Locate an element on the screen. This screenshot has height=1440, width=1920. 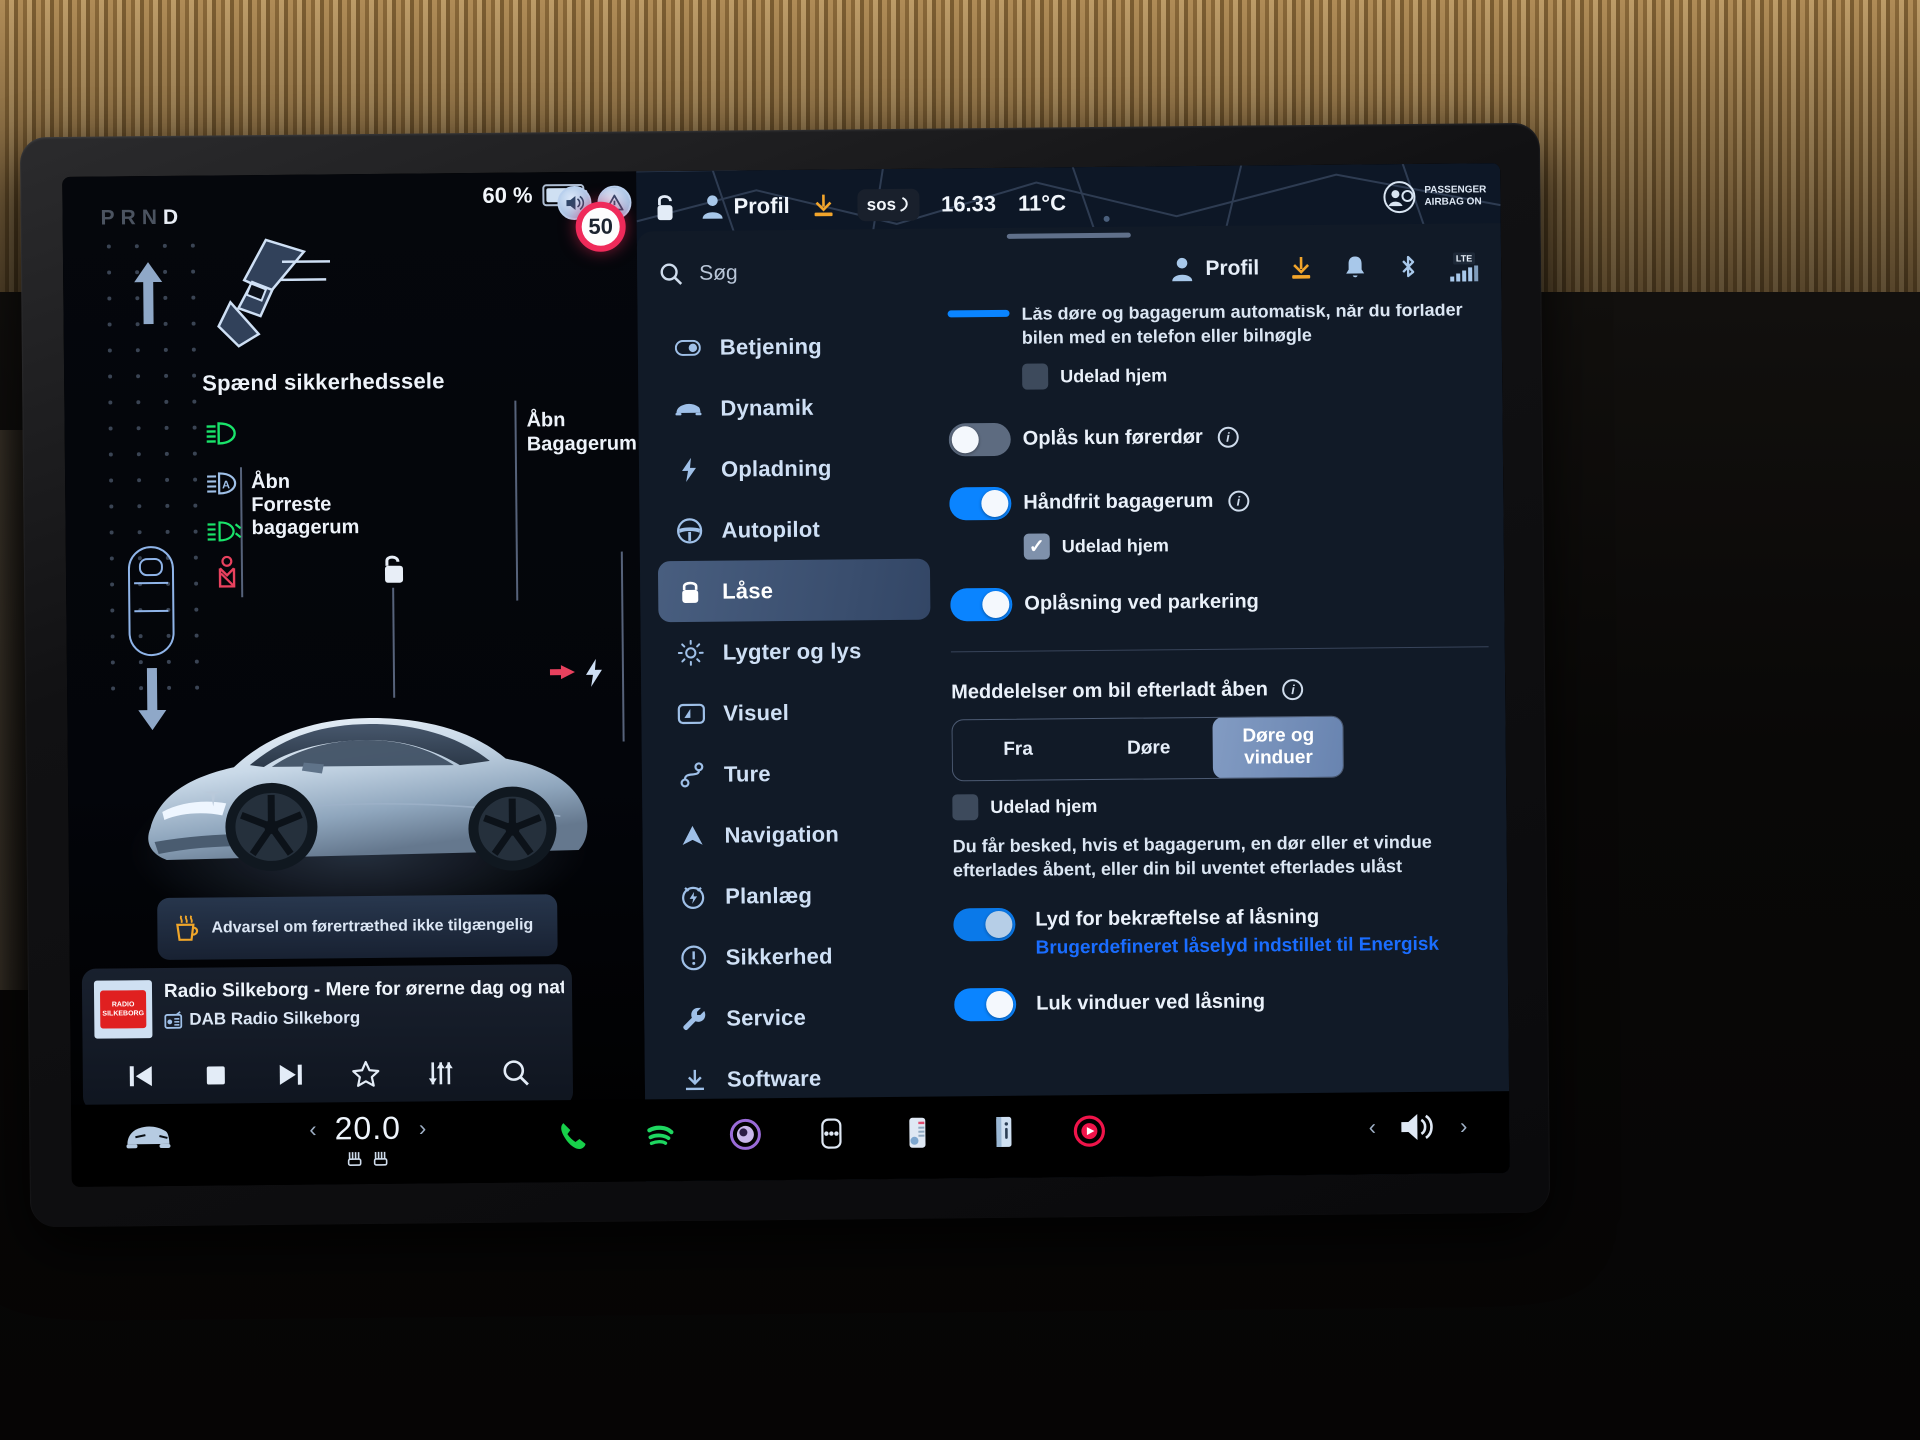
sidebar-item-label: Sikkerhed is located at coordinates (779, 956).